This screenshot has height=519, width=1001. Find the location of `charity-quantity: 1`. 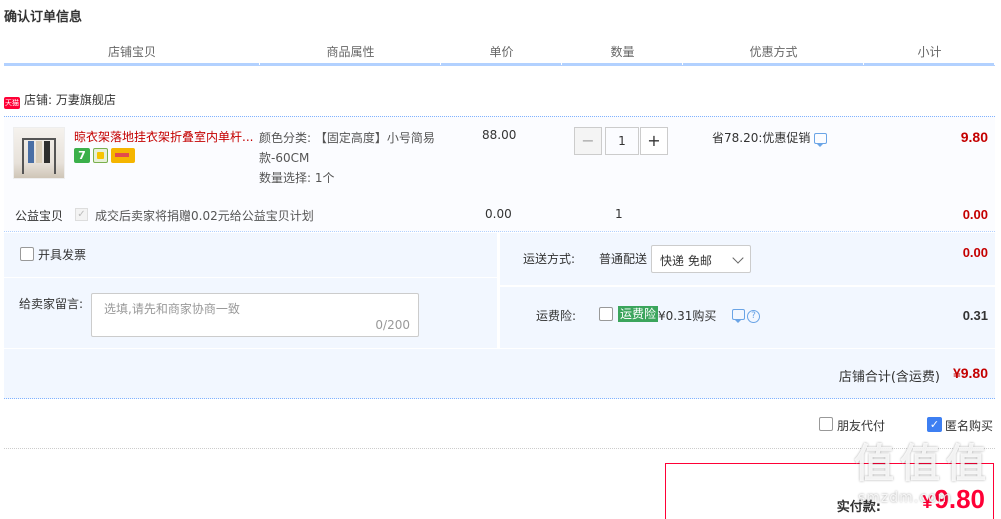

charity-quantity: 1 is located at coordinates (619, 214).